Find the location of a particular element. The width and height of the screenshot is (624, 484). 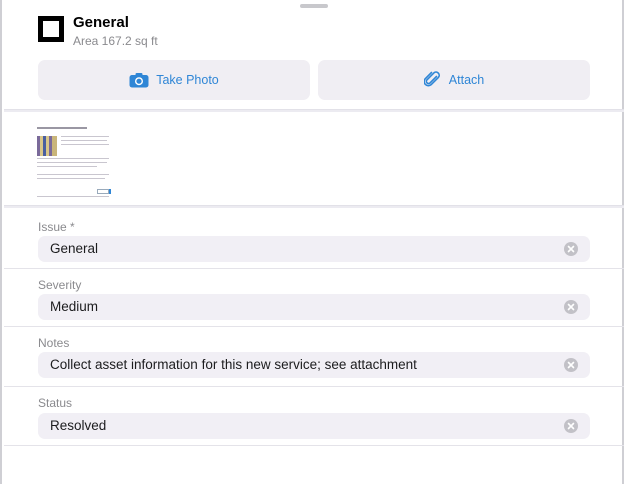

status-label: Status is located at coordinates (55, 403).